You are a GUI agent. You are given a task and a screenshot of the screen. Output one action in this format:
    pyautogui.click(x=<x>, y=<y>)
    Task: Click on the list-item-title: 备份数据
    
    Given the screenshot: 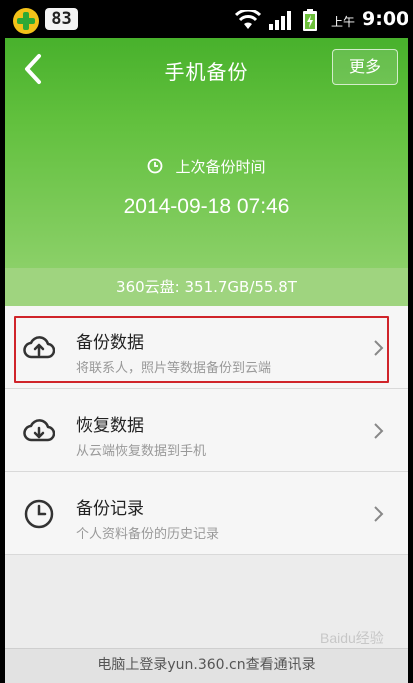 What is the action you would take?
    pyautogui.click(x=110, y=343)
    